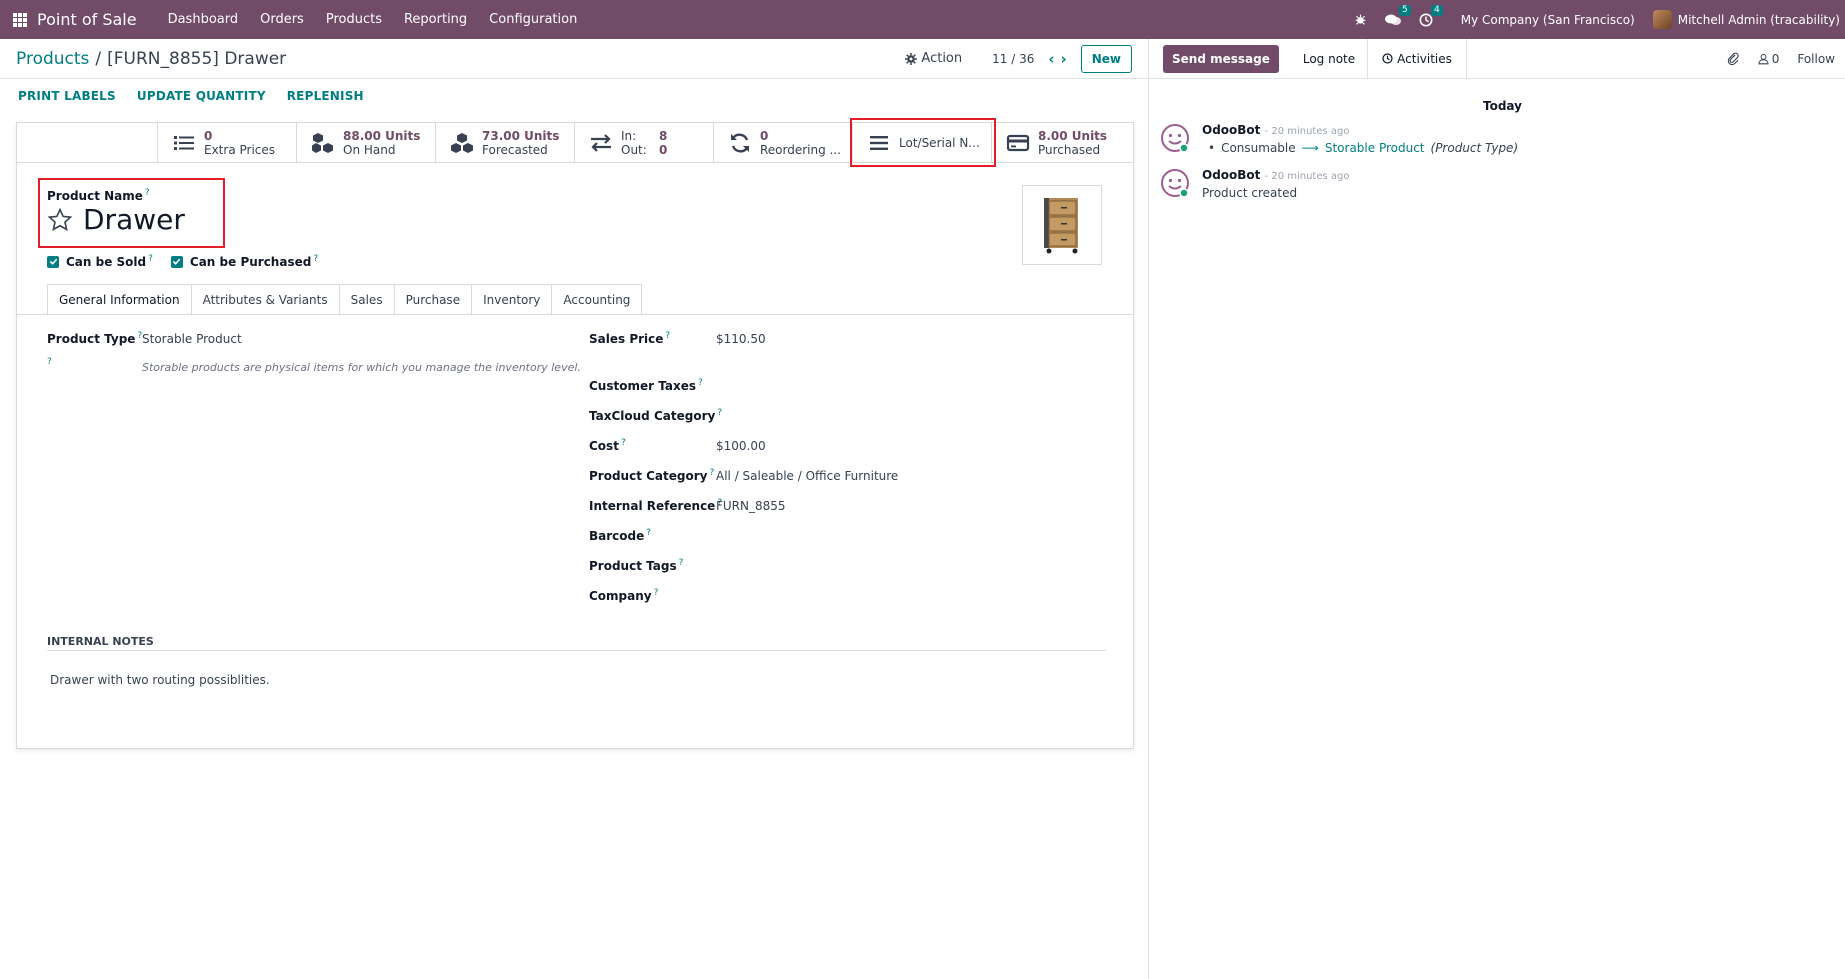 This screenshot has height=979, width=1845. I want to click on product-category-label: Product Category?, so click(652, 475).